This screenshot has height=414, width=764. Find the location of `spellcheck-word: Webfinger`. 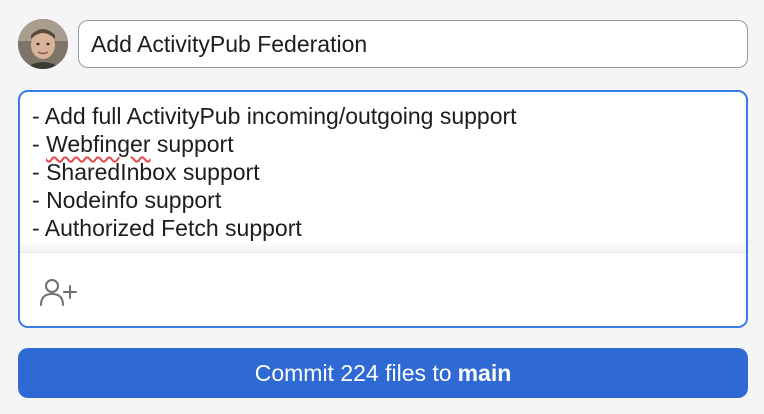

spellcheck-word: Webfinger is located at coordinates (98, 144).